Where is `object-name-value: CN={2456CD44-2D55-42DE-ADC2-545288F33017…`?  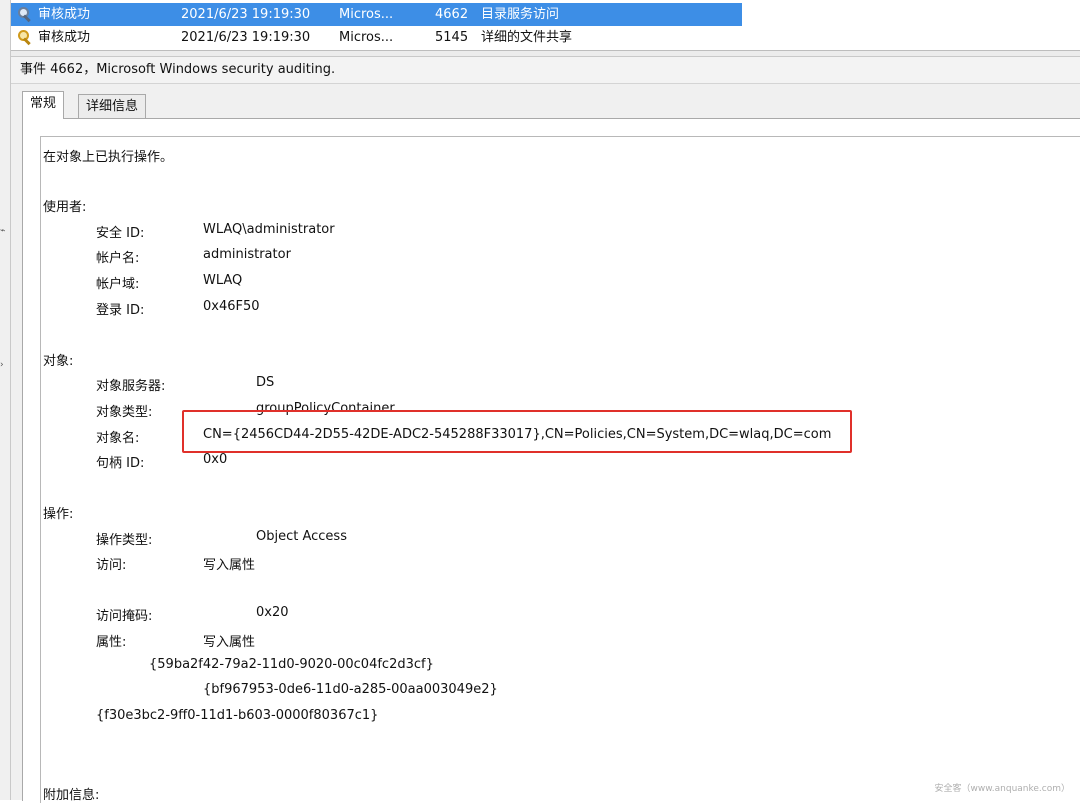
object-name-value: CN={2456CD44-2D55-42DE-ADC2-545288F33017… is located at coordinates (517, 434).